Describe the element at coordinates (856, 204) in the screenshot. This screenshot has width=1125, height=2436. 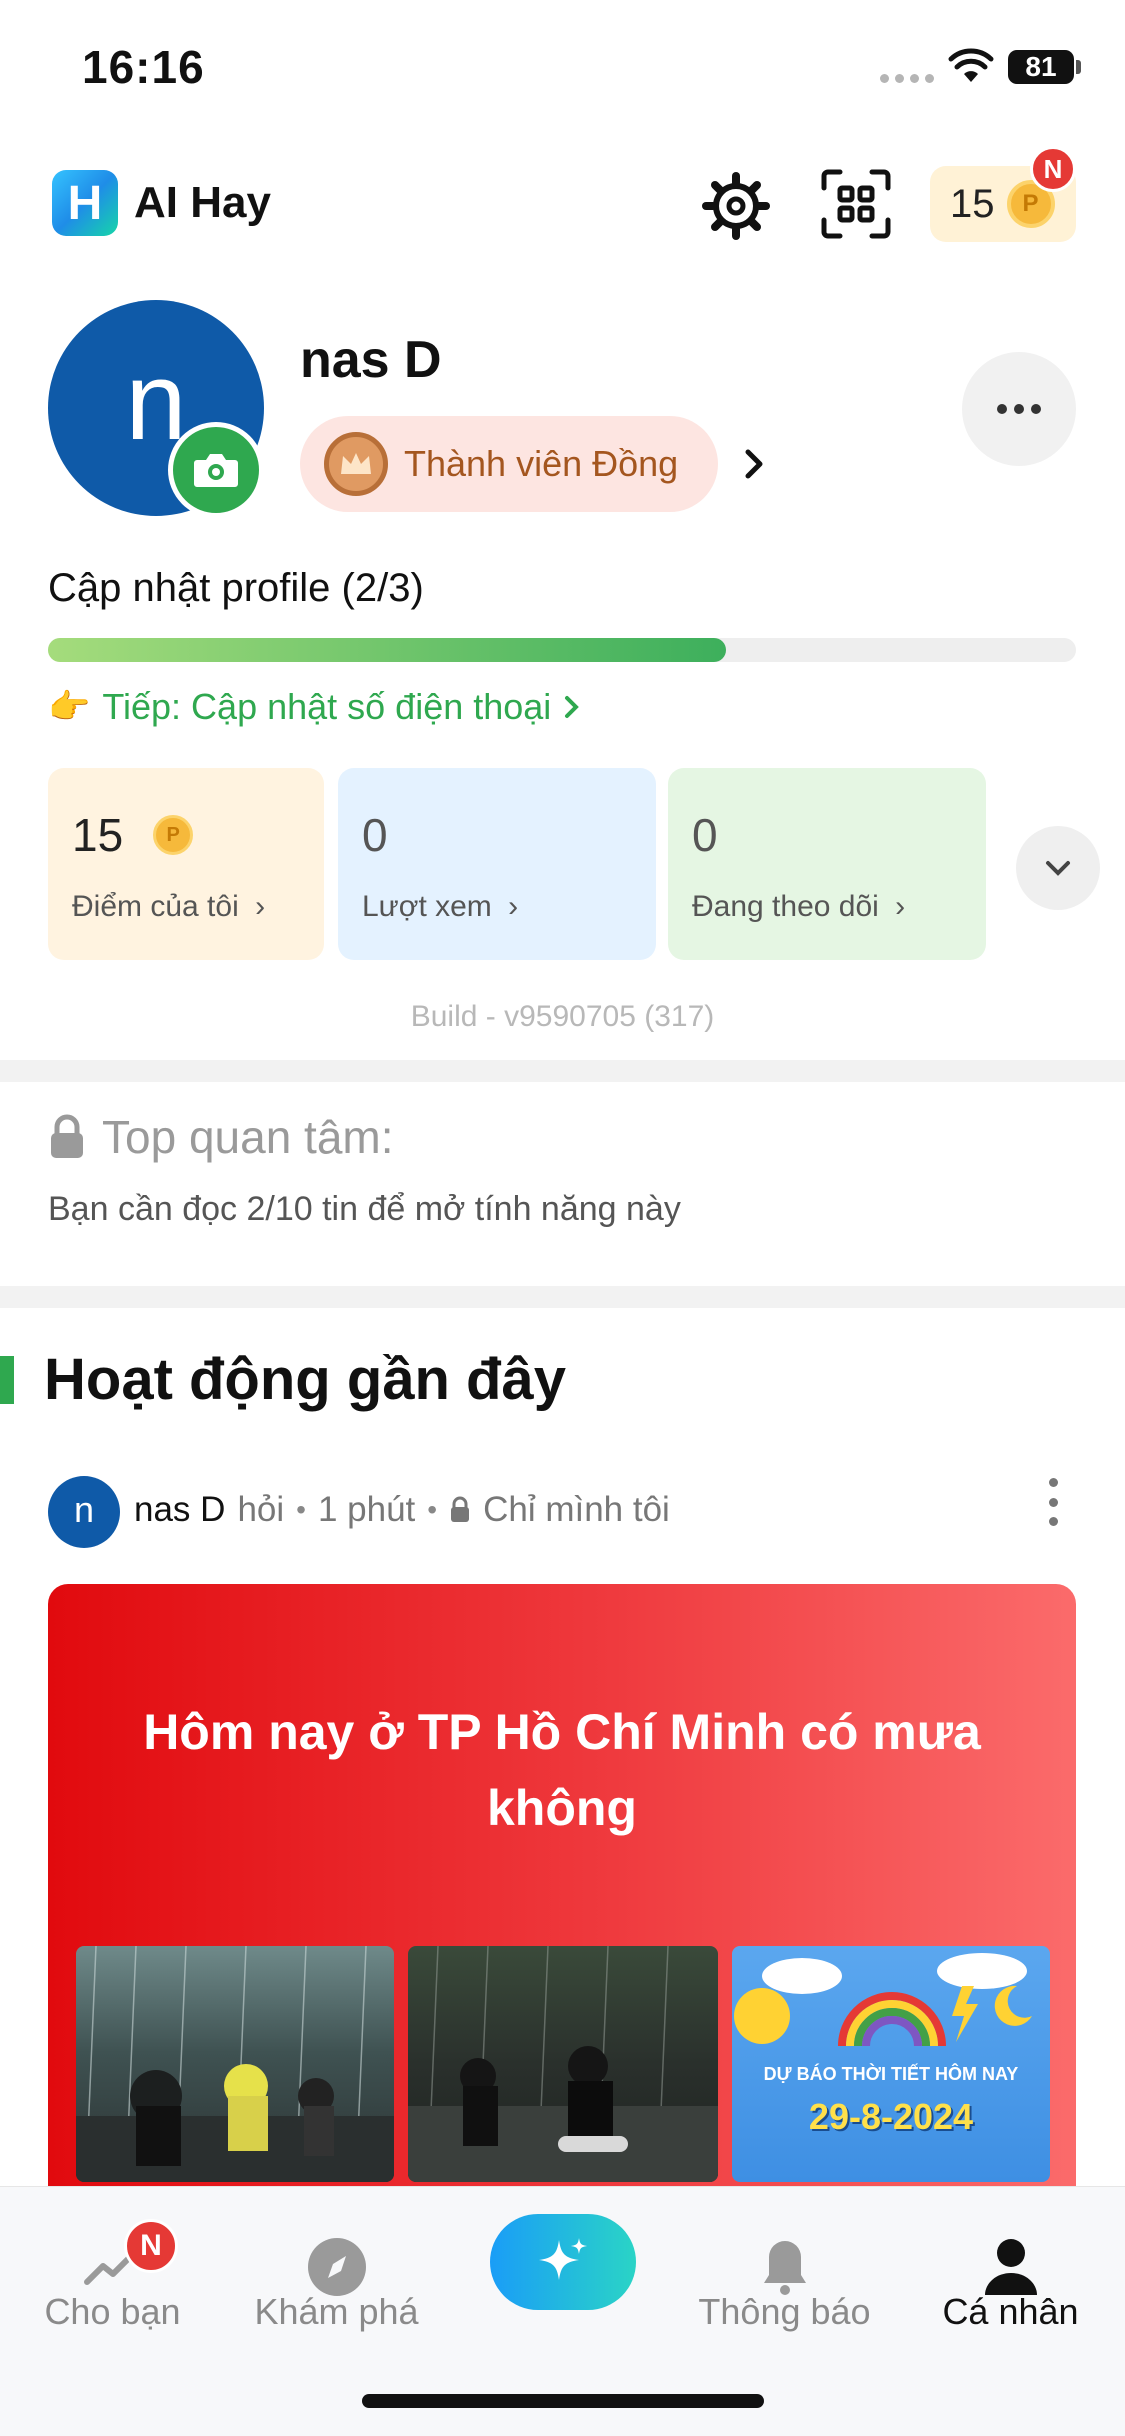
I see `qr-scan-icon` at that location.